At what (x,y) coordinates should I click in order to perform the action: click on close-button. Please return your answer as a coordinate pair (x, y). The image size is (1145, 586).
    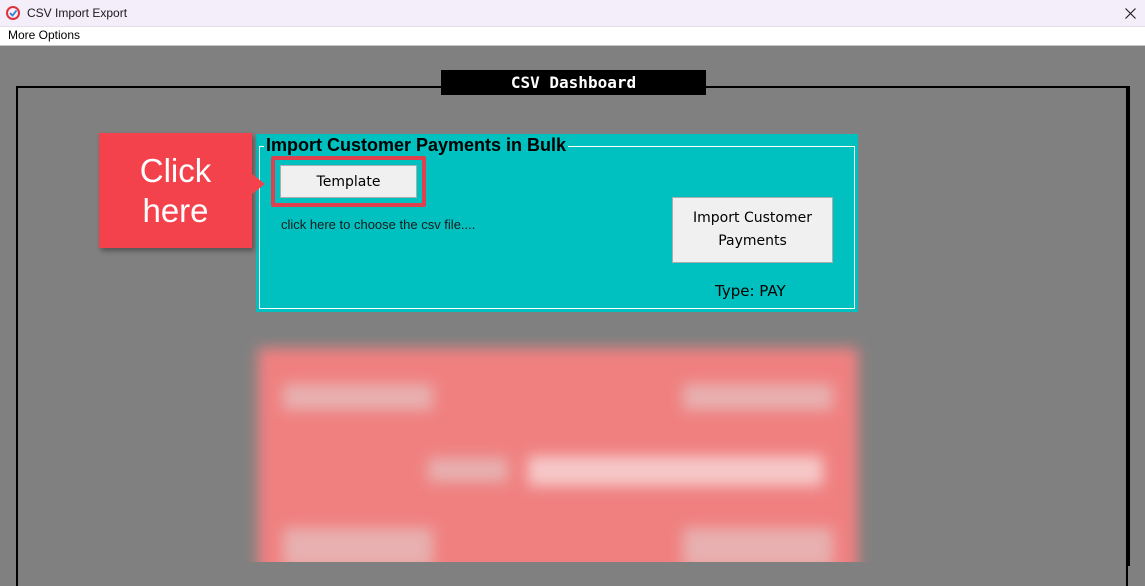
    Looking at the image, I should click on (1130, 13).